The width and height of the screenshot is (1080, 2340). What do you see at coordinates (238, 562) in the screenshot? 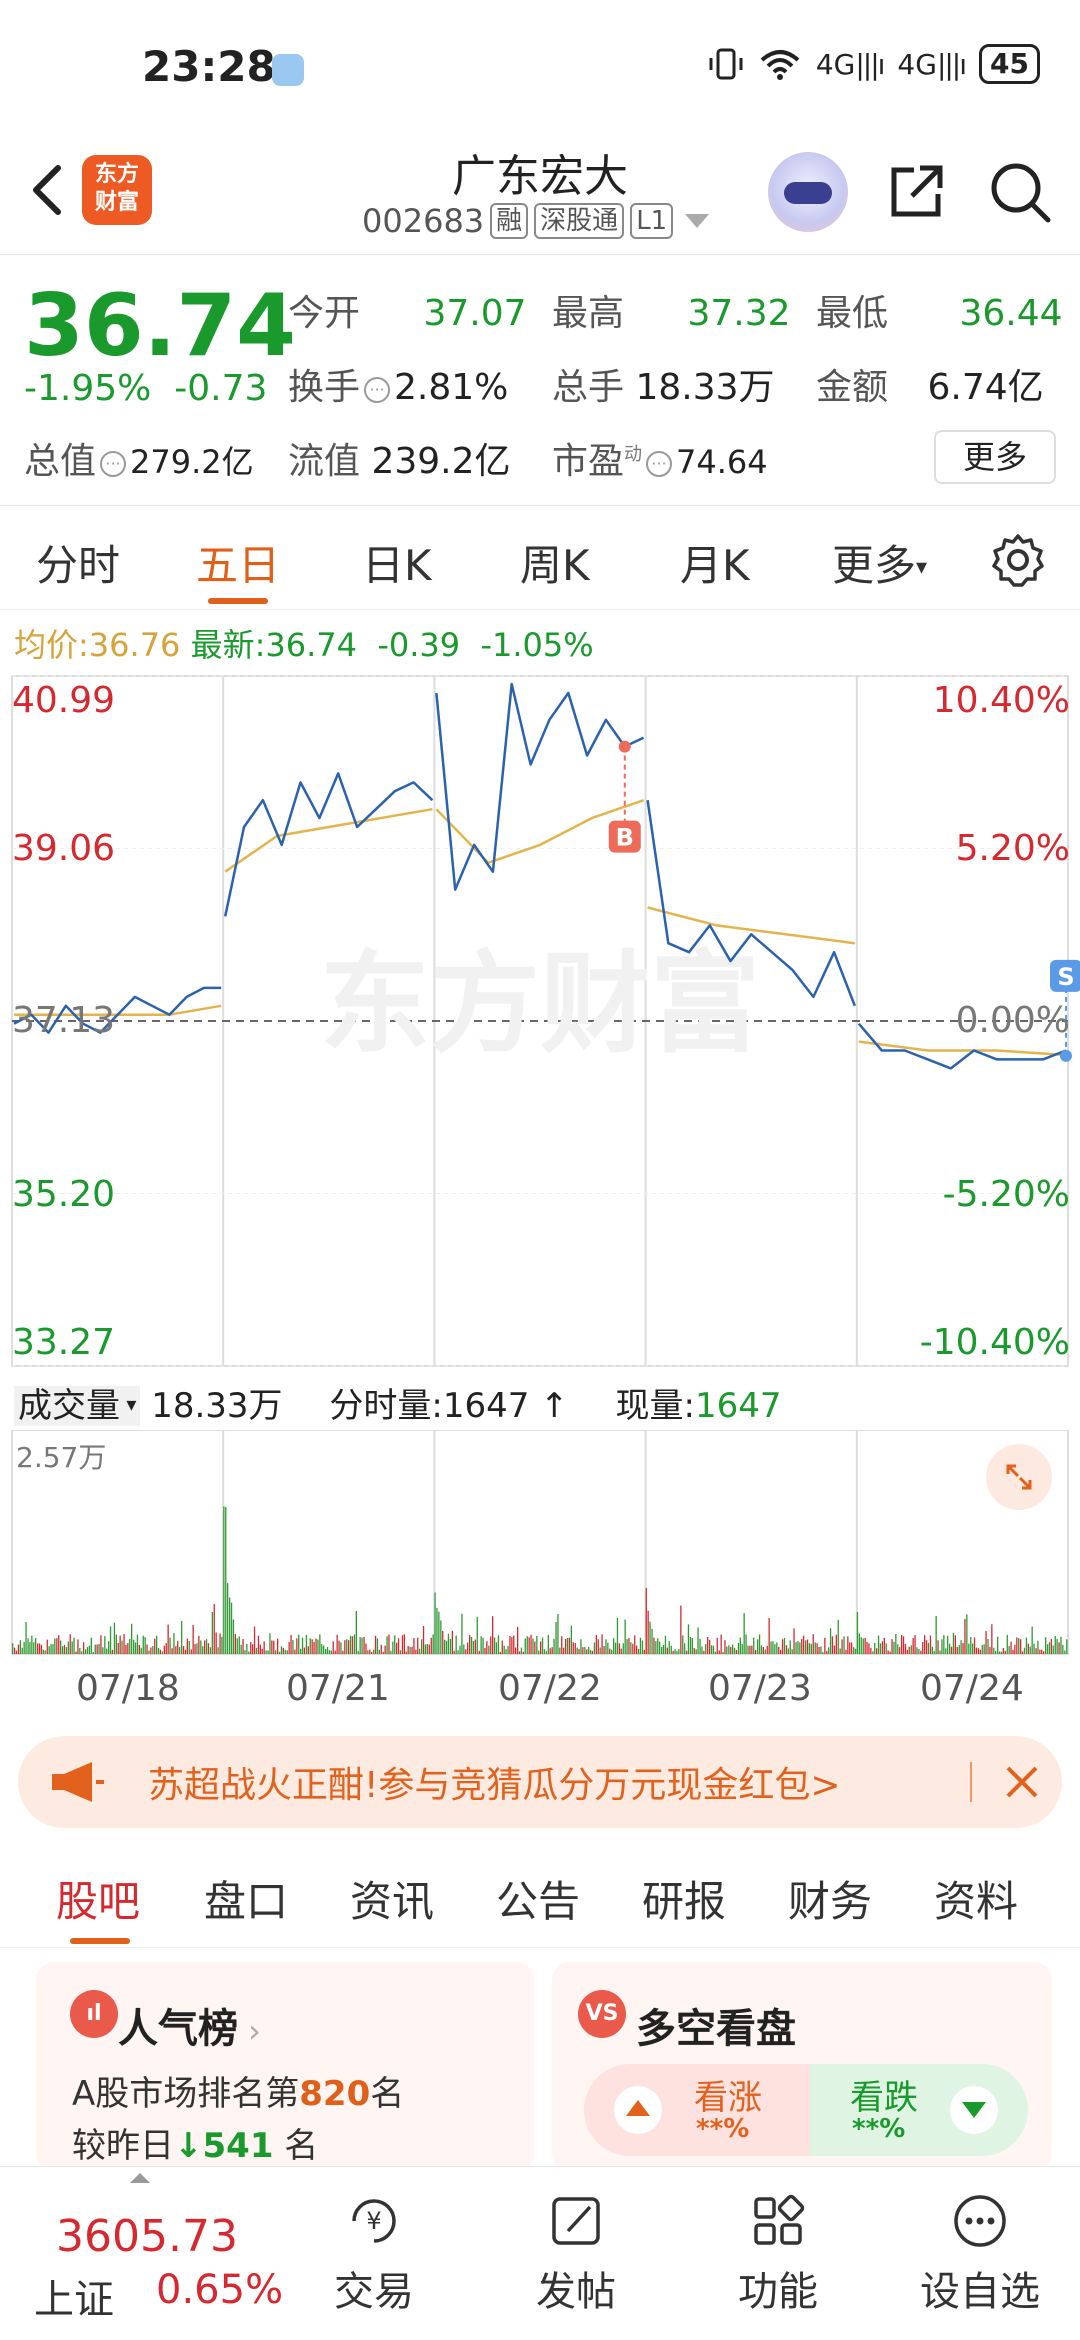
I see `tab-five-day: 五日` at bounding box center [238, 562].